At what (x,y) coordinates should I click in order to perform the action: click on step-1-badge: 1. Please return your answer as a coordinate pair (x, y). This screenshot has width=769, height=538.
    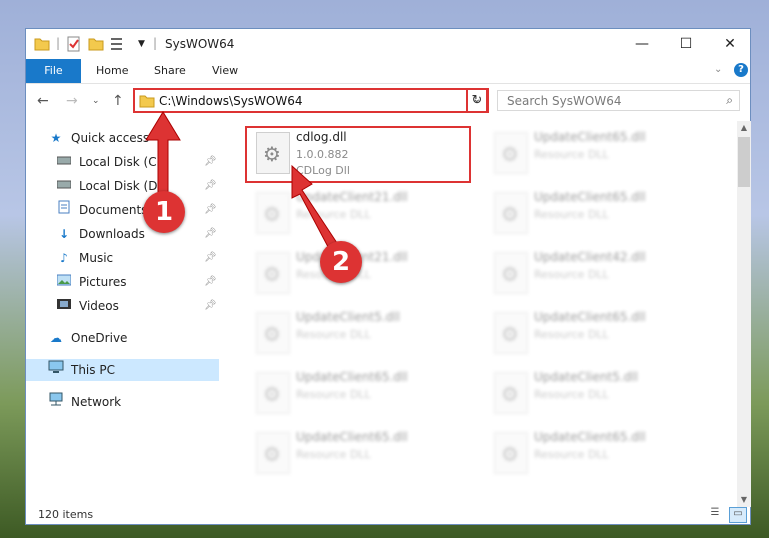
    Looking at the image, I should click on (164, 212).